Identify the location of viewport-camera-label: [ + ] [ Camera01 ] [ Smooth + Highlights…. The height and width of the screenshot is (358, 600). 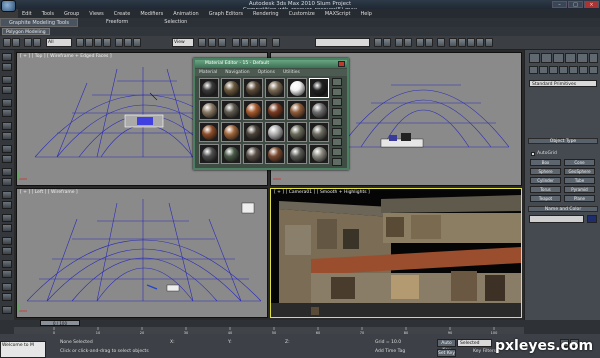
(322, 192).